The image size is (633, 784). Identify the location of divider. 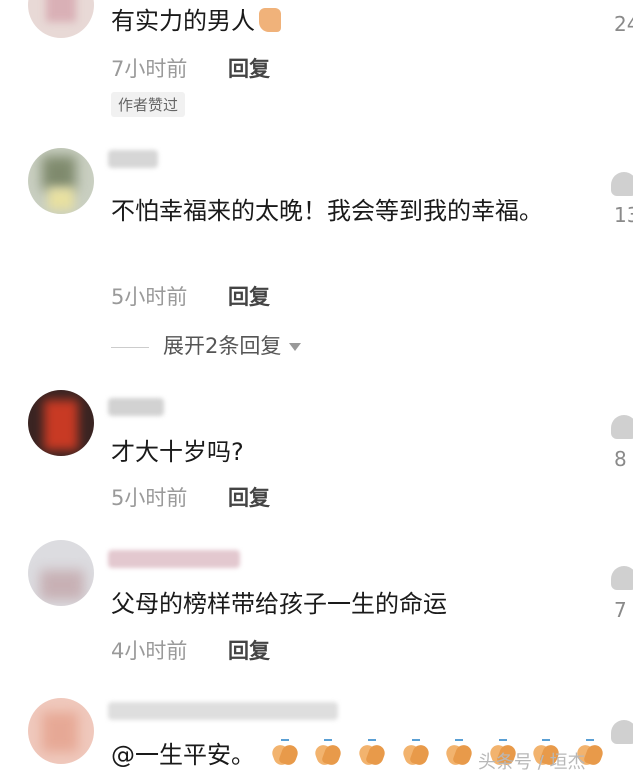
(130, 347).